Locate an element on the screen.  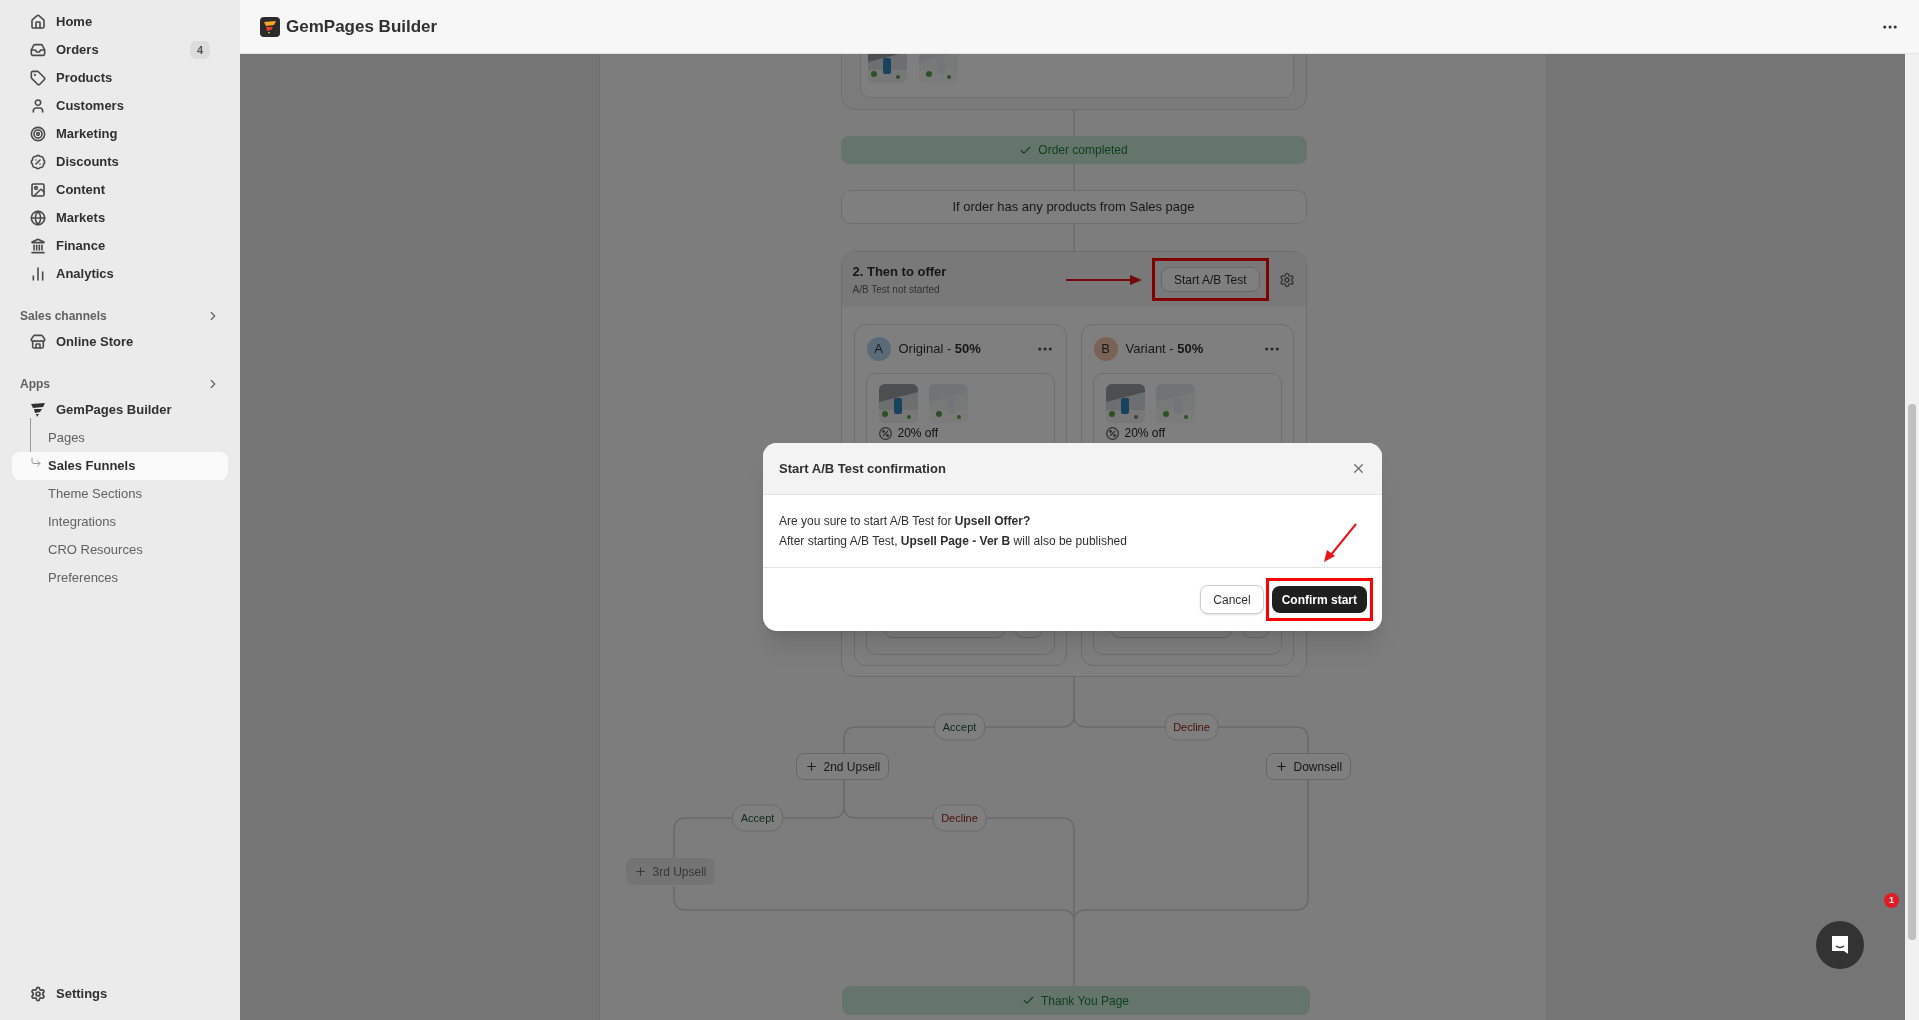
scrollbar is located at coordinates (1912, 537).